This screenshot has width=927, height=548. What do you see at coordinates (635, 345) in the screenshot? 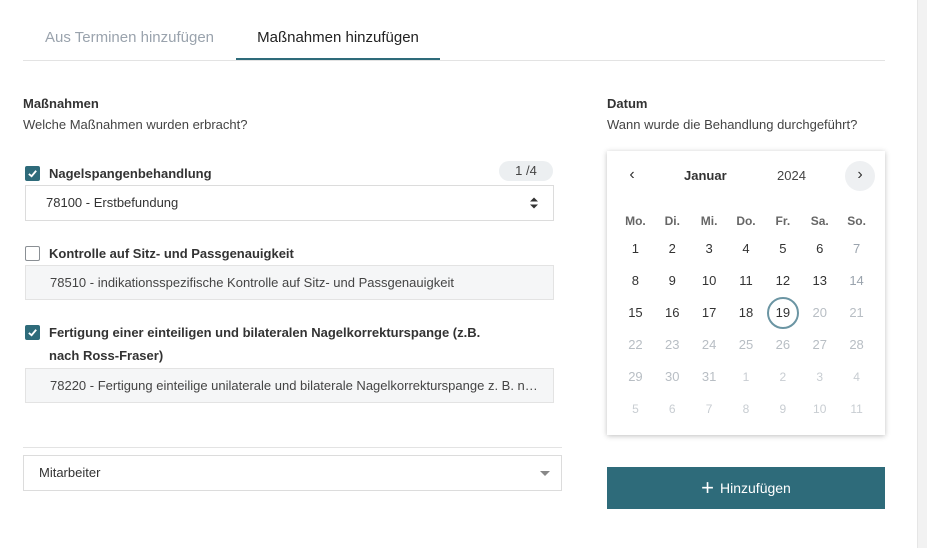
I see `calendar-day: 22` at bounding box center [635, 345].